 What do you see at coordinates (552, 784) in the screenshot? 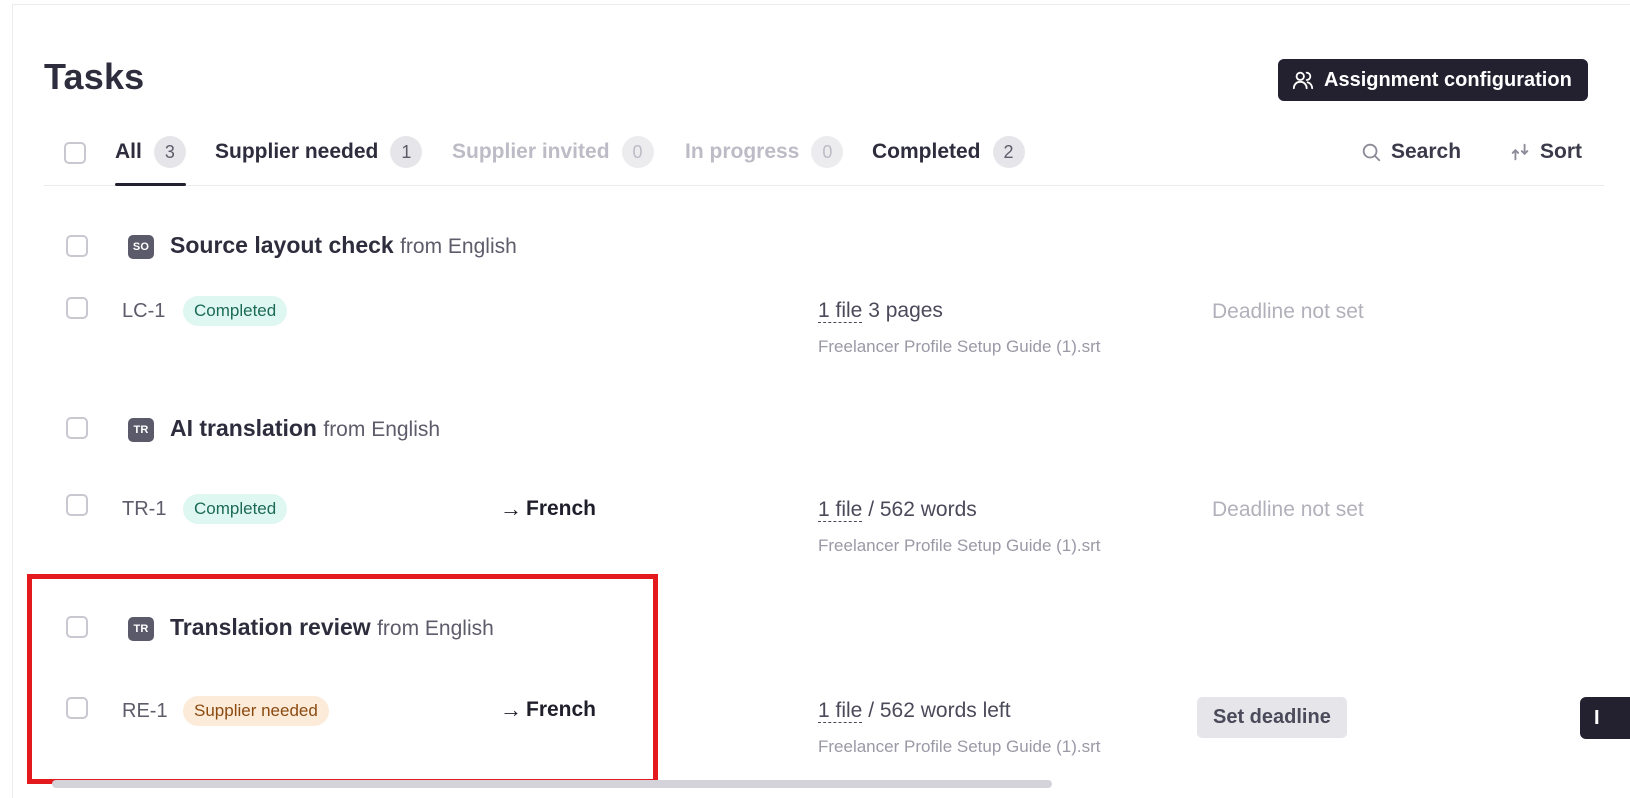
I see `horizontal-scrollbar` at bounding box center [552, 784].